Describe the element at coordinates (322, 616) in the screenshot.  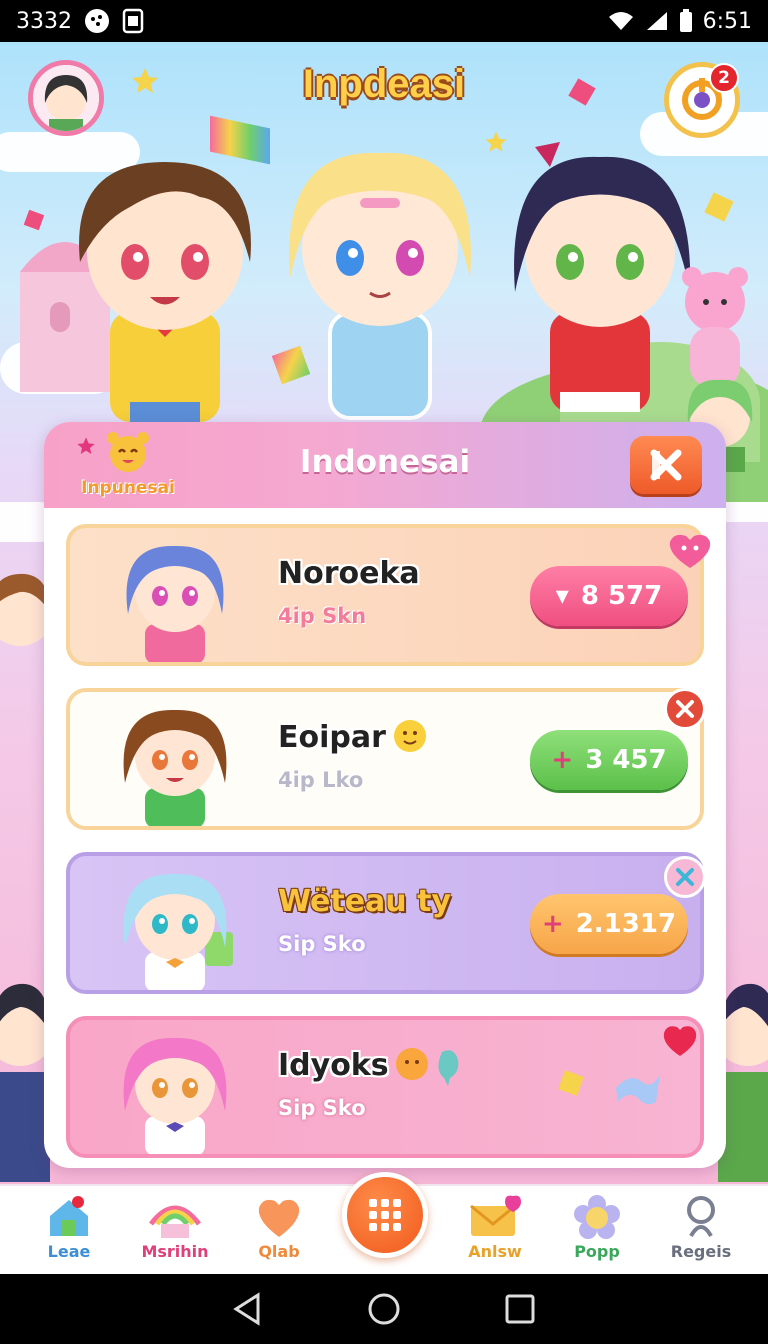
I see `card-subtitle: 4ip Skn` at that location.